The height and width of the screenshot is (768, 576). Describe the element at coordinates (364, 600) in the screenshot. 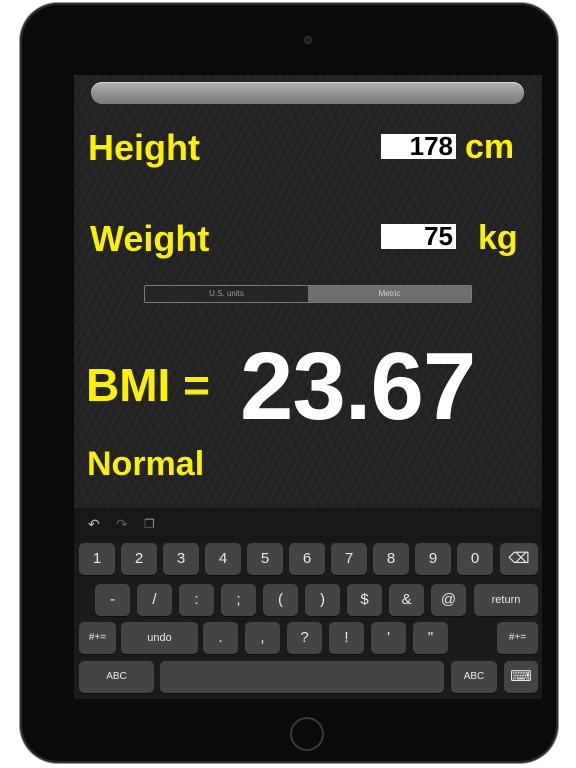

I see `key-dollar: $` at that location.